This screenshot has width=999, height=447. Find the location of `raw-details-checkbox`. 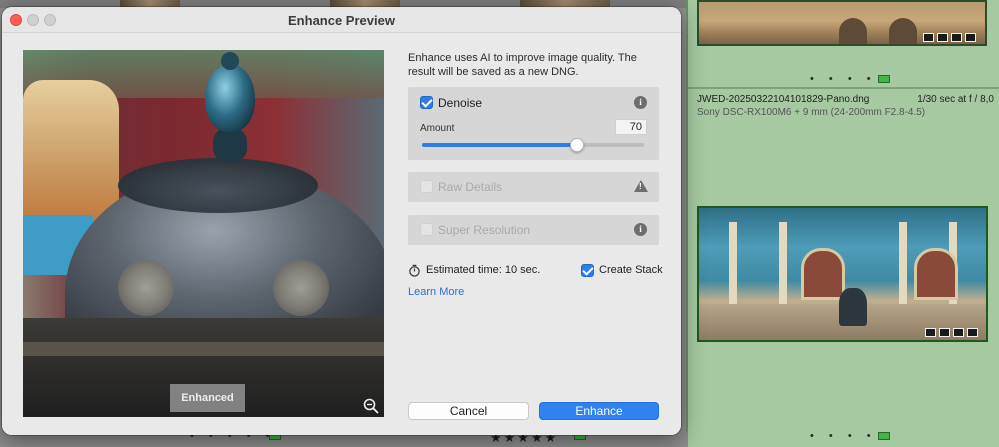

raw-details-checkbox is located at coordinates (426, 186).